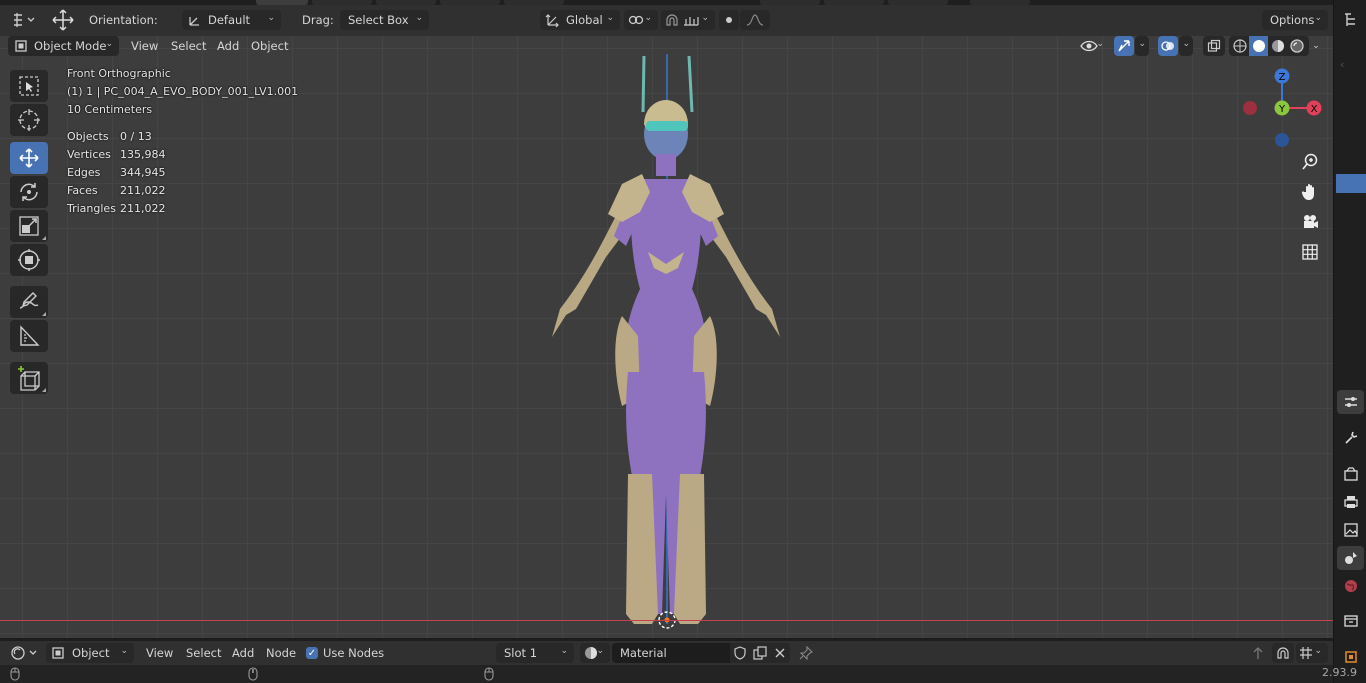 The height and width of the screenshot is (683, 1366). Describe the element at coordinates (1250, 108) in the screenshot. I see `gizmo-neg-x` at that location.